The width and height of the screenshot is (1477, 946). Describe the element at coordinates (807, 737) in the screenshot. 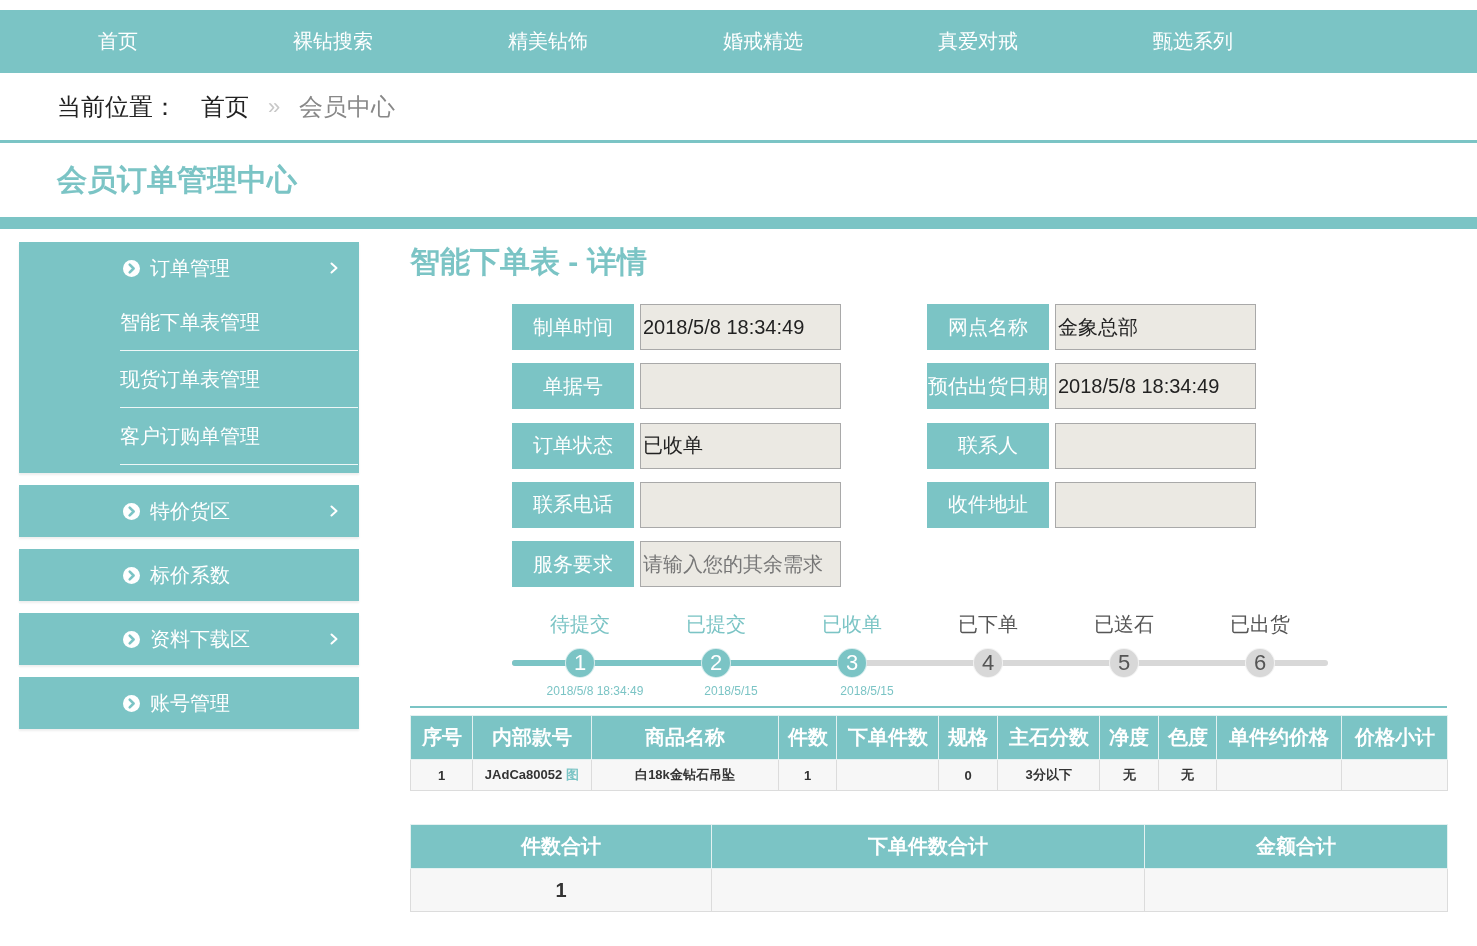

I see `column-header: 件数` at that location.